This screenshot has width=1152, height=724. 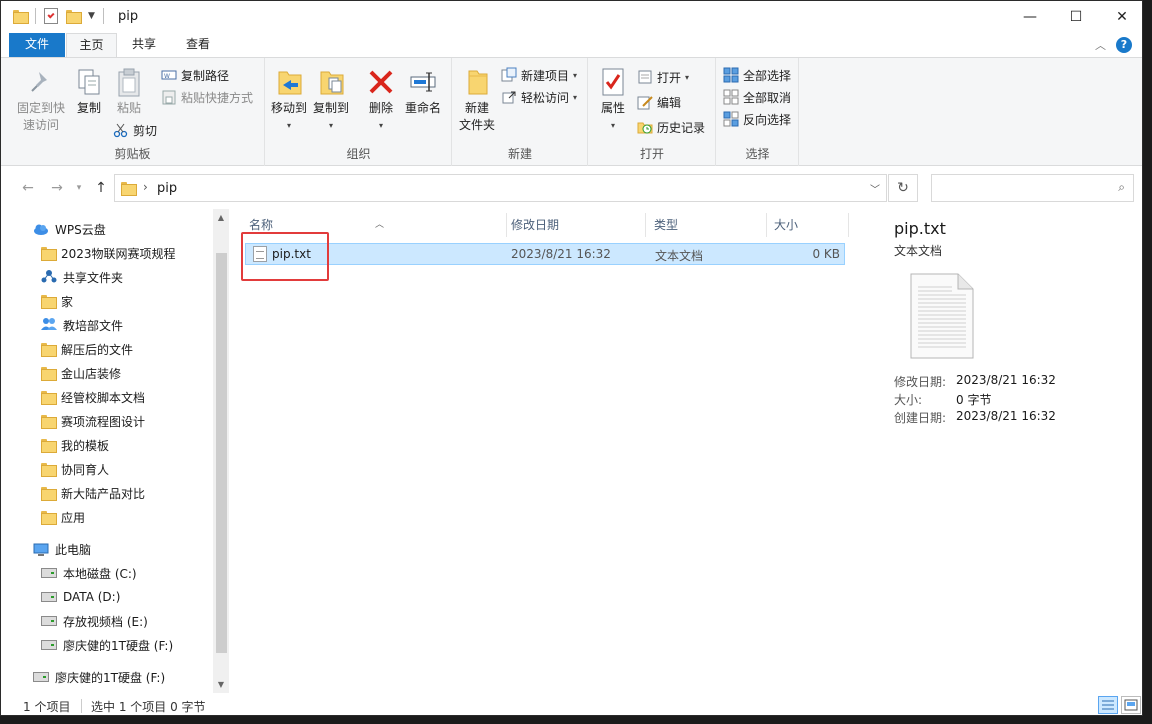 I want to click on nav-label: 廖庆健的1T硬盘 (F:), so click(x=118, y=645).